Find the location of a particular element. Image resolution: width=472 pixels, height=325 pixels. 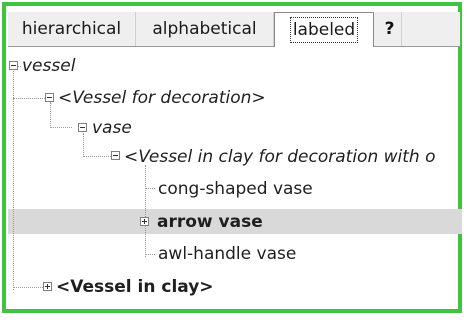

tab-labeled-label: labeled is located at coordinates (324, 30).